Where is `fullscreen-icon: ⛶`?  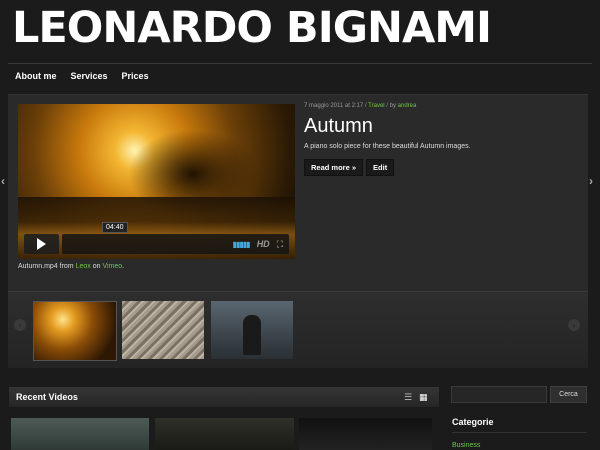
fullscreen-icon: ⛶ is located at coordinates (280, 244).